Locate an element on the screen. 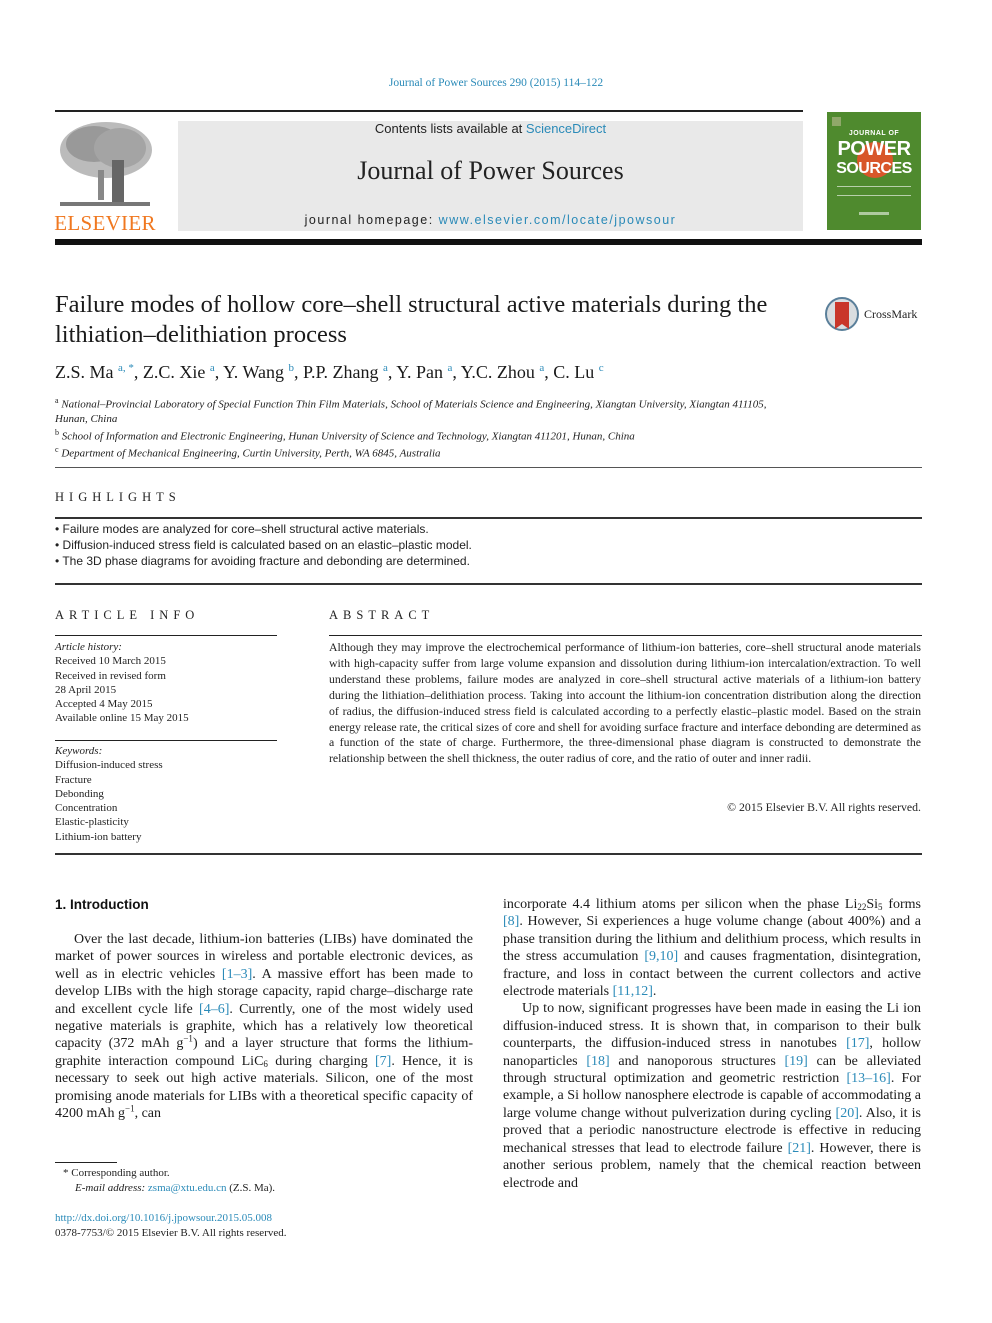 The image size is (992, 1323). history-label: Article history: is located at coordinates (88, 647).